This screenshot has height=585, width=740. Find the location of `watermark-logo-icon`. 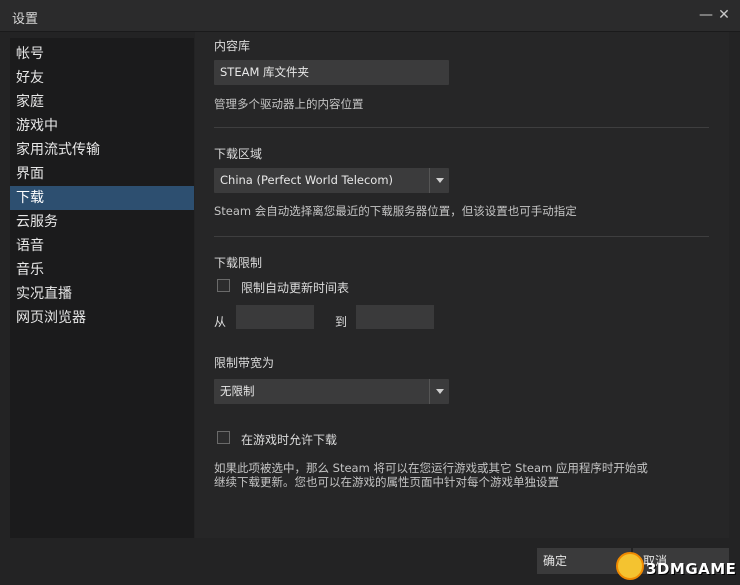

watermark-logo-icon is located at coordinates (630, 566).